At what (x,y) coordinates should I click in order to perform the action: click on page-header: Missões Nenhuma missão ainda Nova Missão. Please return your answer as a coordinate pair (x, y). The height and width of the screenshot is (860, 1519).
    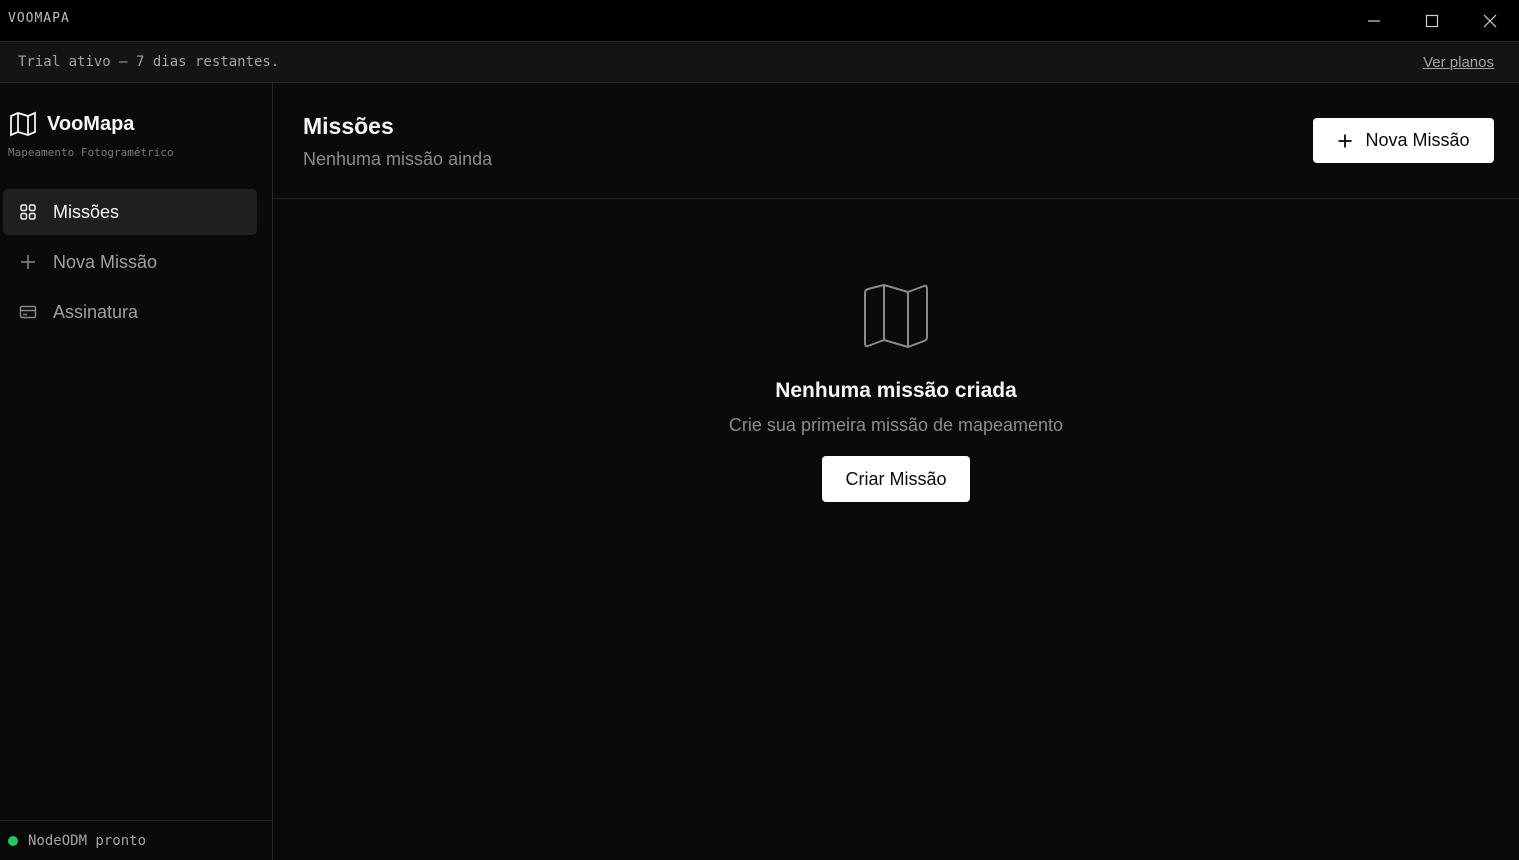
    Looking at the image, I should click on (896, 141).